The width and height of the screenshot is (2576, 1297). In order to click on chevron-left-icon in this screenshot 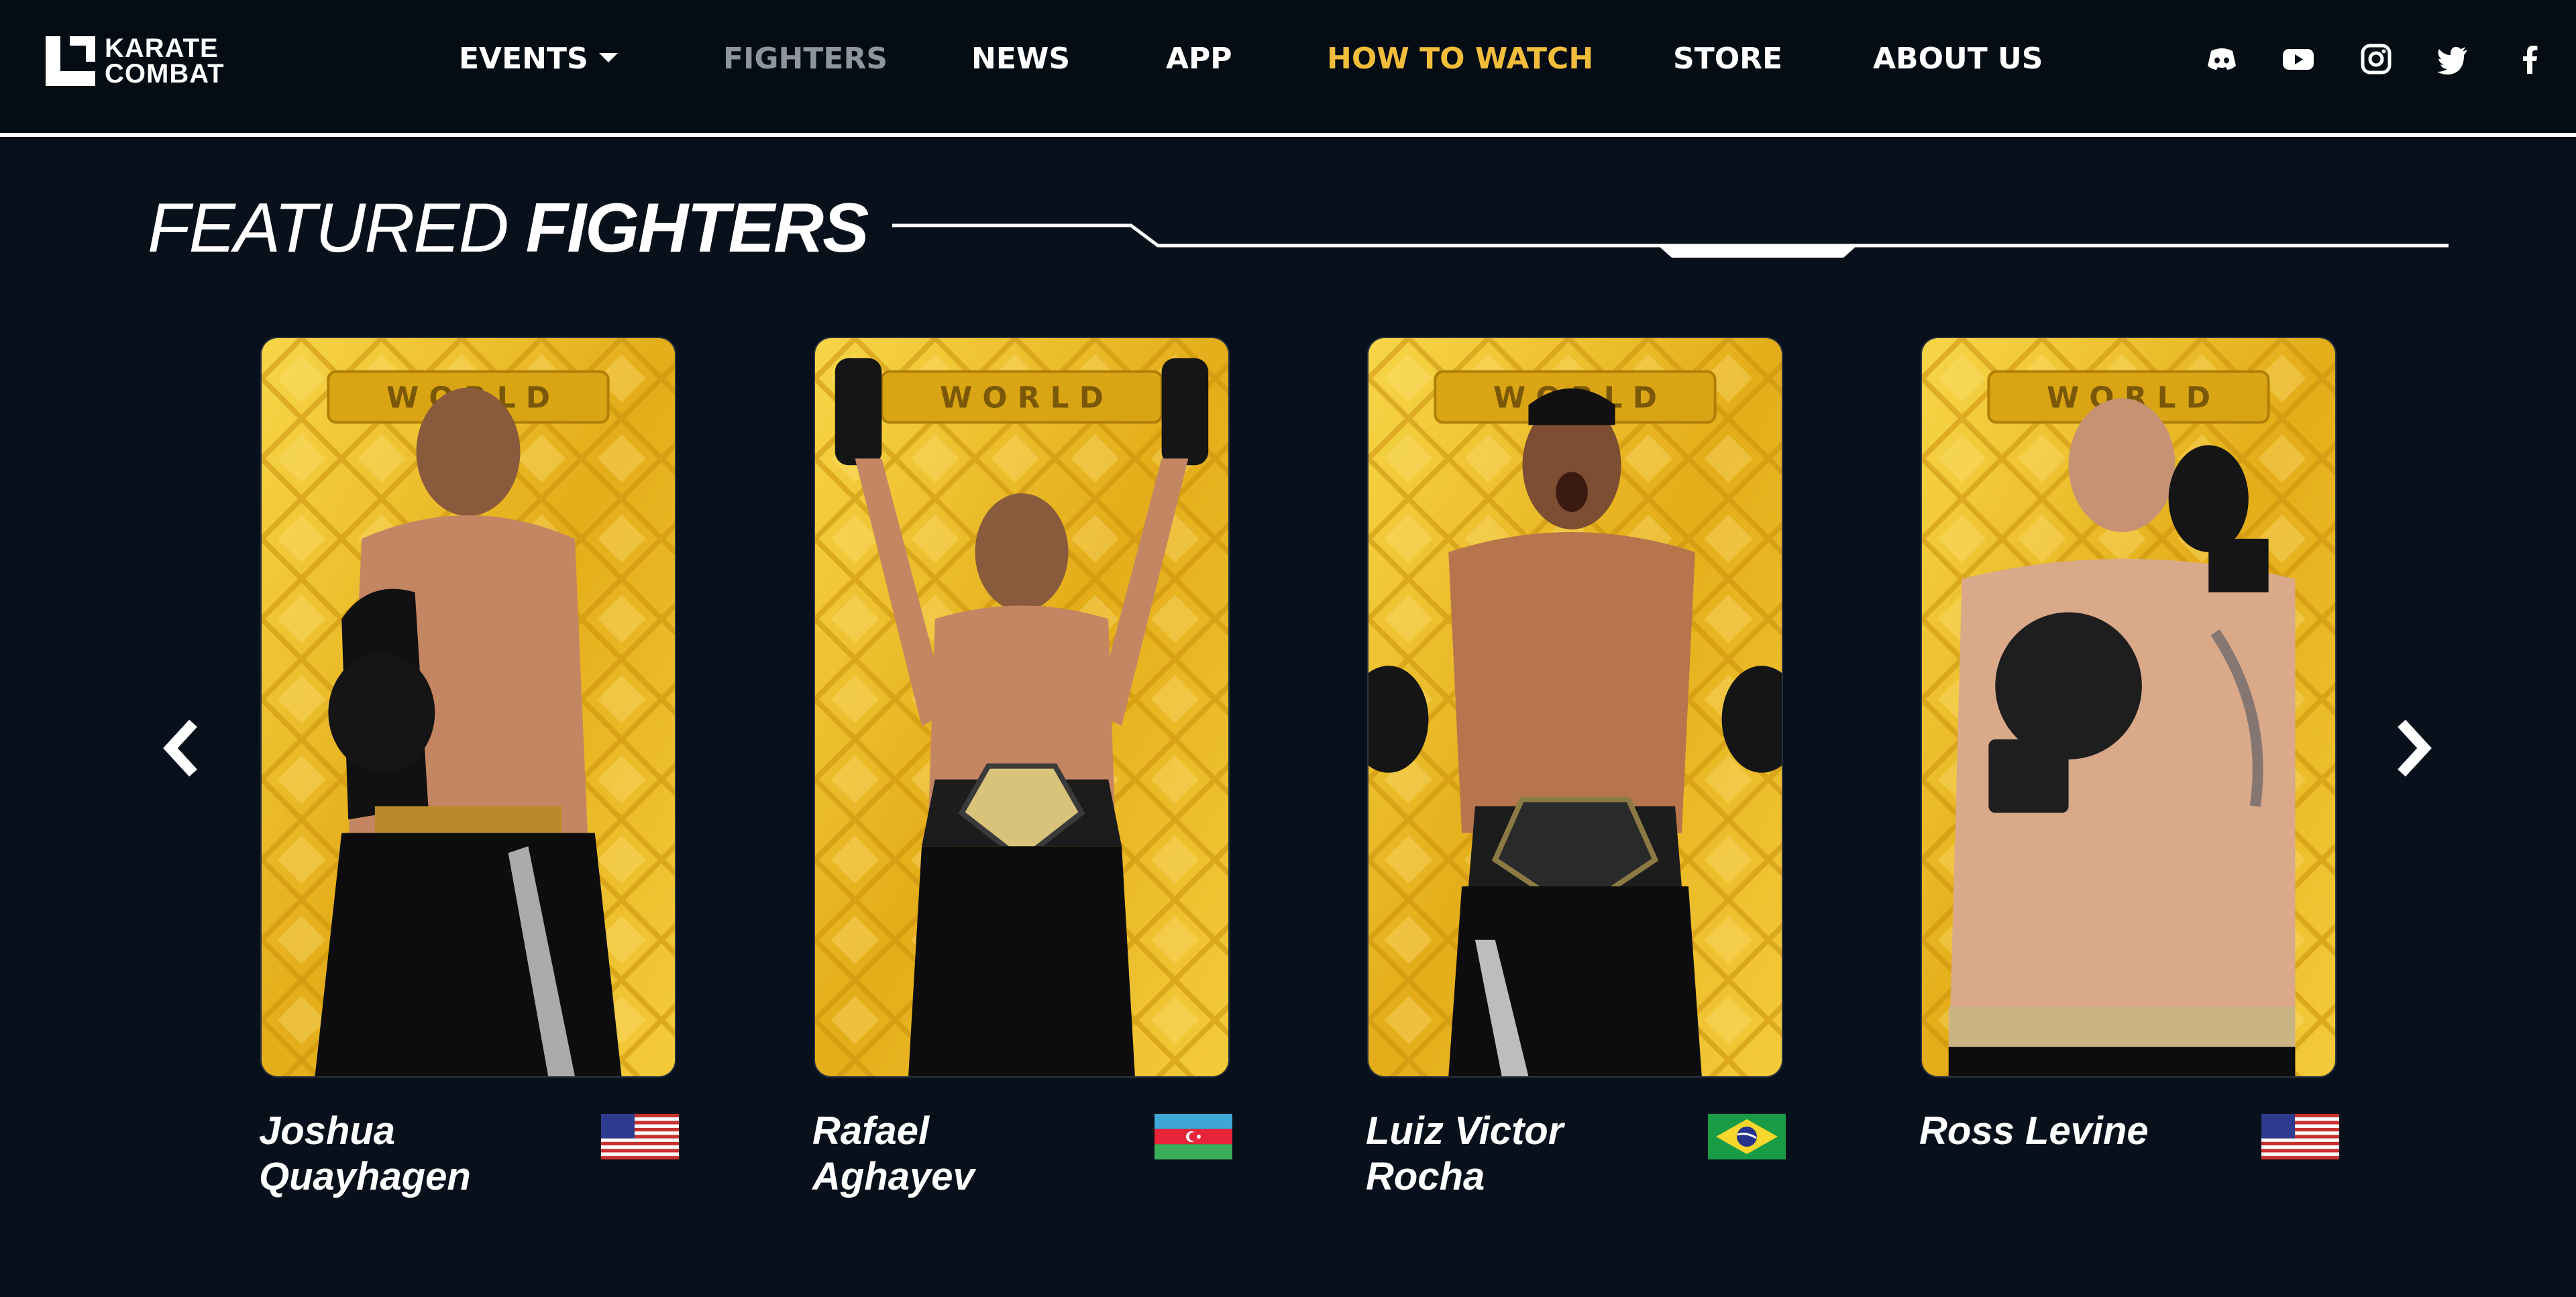, I will do `click(180, 748)`.